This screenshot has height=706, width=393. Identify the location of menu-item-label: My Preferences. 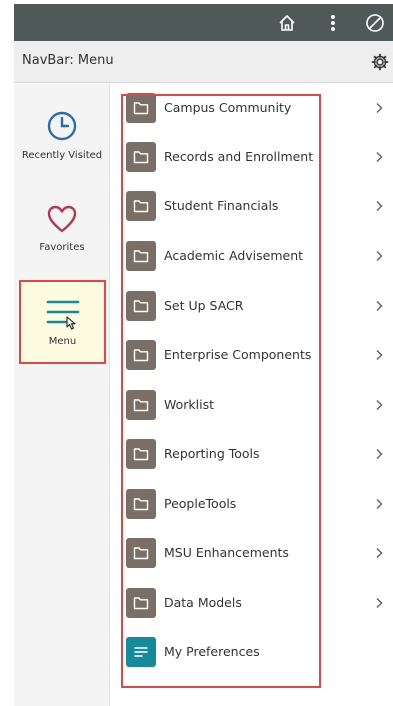
(212, 651).